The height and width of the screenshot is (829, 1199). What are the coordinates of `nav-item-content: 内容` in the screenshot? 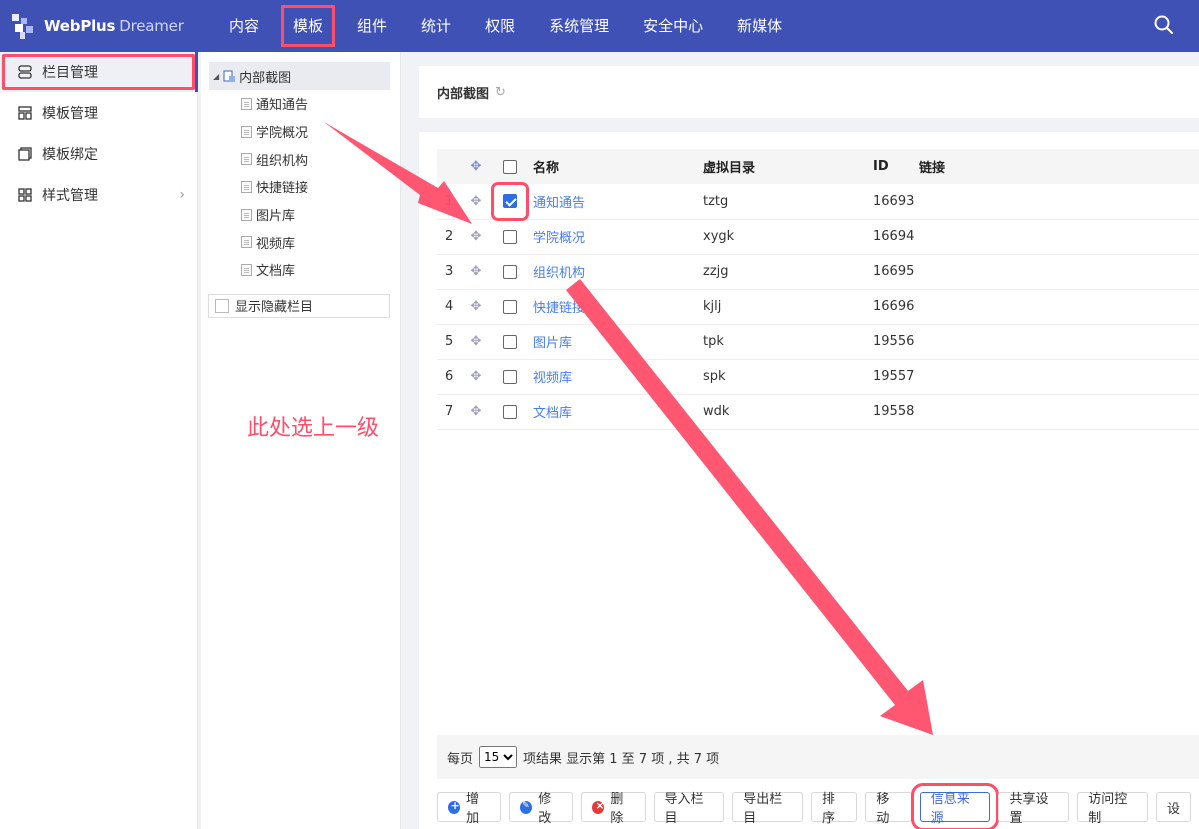 It's located at (244, 26).